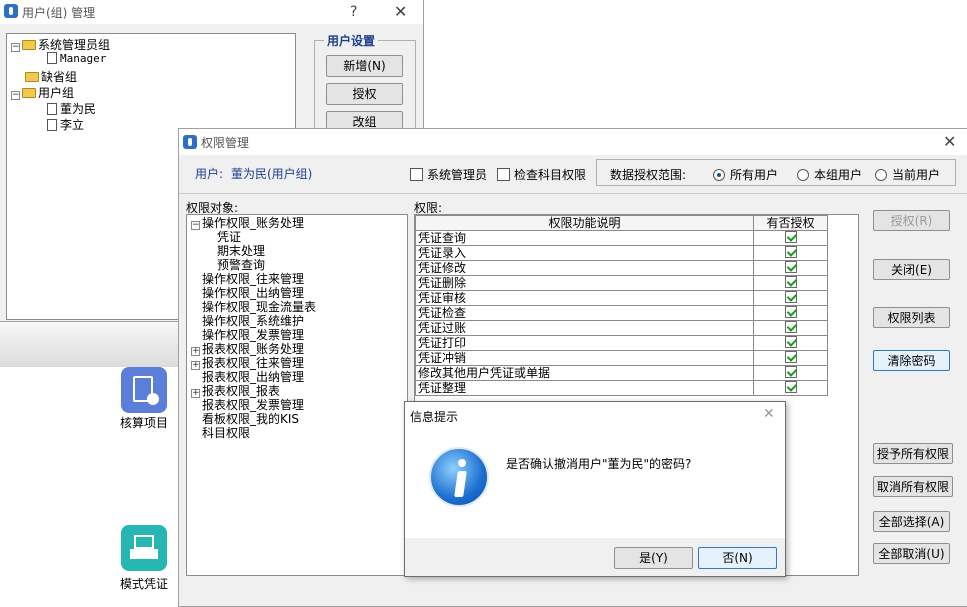  I want to click on user-value: 董为民(用户组), so click(272, 174).